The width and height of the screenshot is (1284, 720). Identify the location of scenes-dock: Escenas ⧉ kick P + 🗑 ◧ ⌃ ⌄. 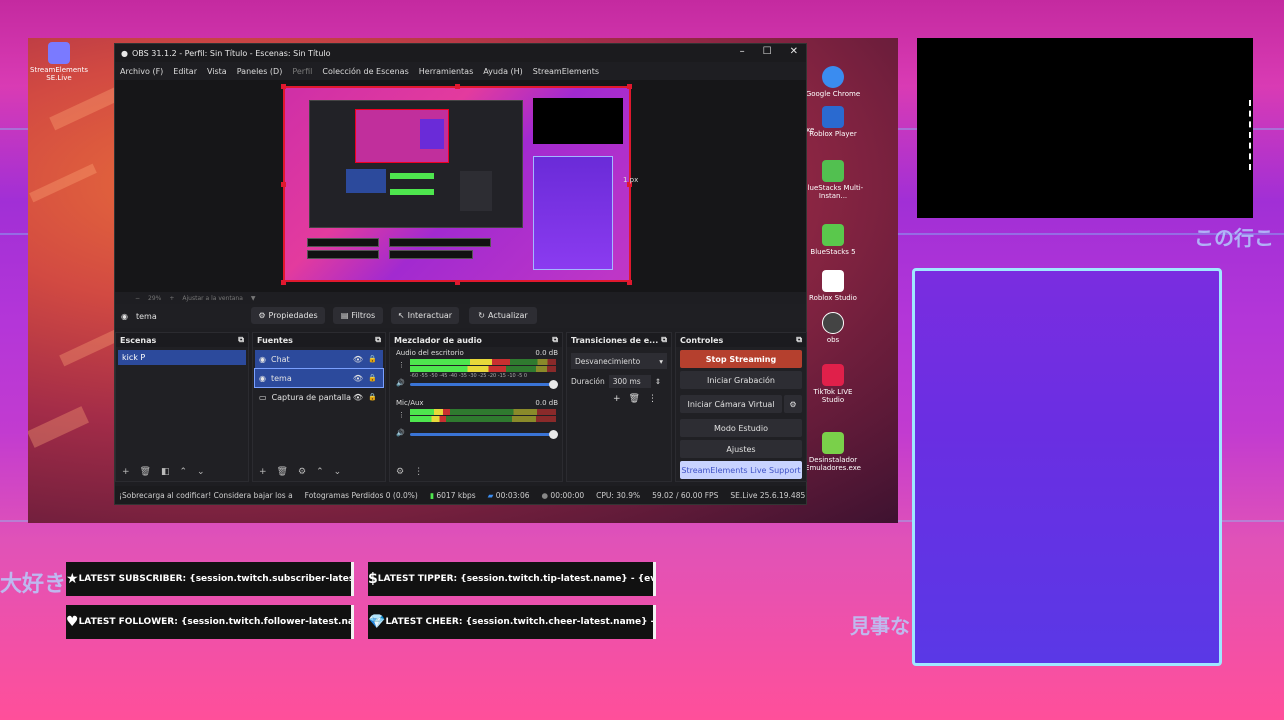
(182, 407).